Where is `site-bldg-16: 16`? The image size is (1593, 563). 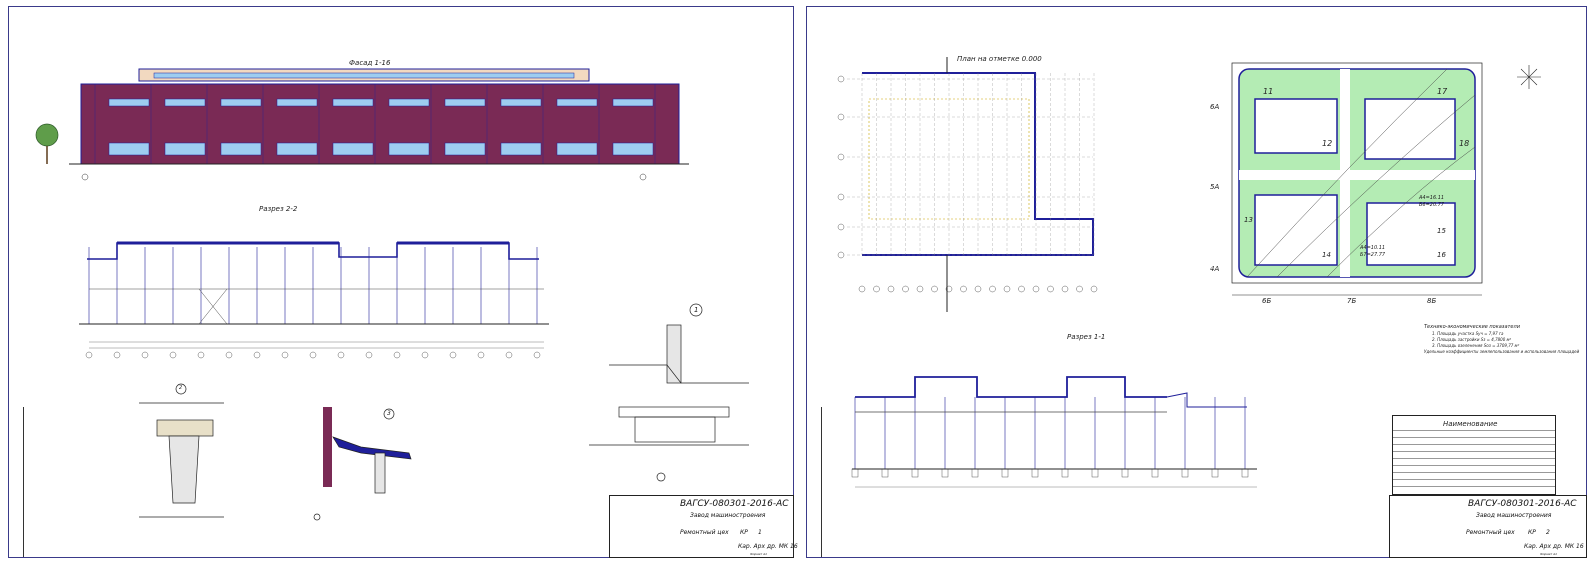 site-bldg-16: 16 is located at coordinates (1441, 255).